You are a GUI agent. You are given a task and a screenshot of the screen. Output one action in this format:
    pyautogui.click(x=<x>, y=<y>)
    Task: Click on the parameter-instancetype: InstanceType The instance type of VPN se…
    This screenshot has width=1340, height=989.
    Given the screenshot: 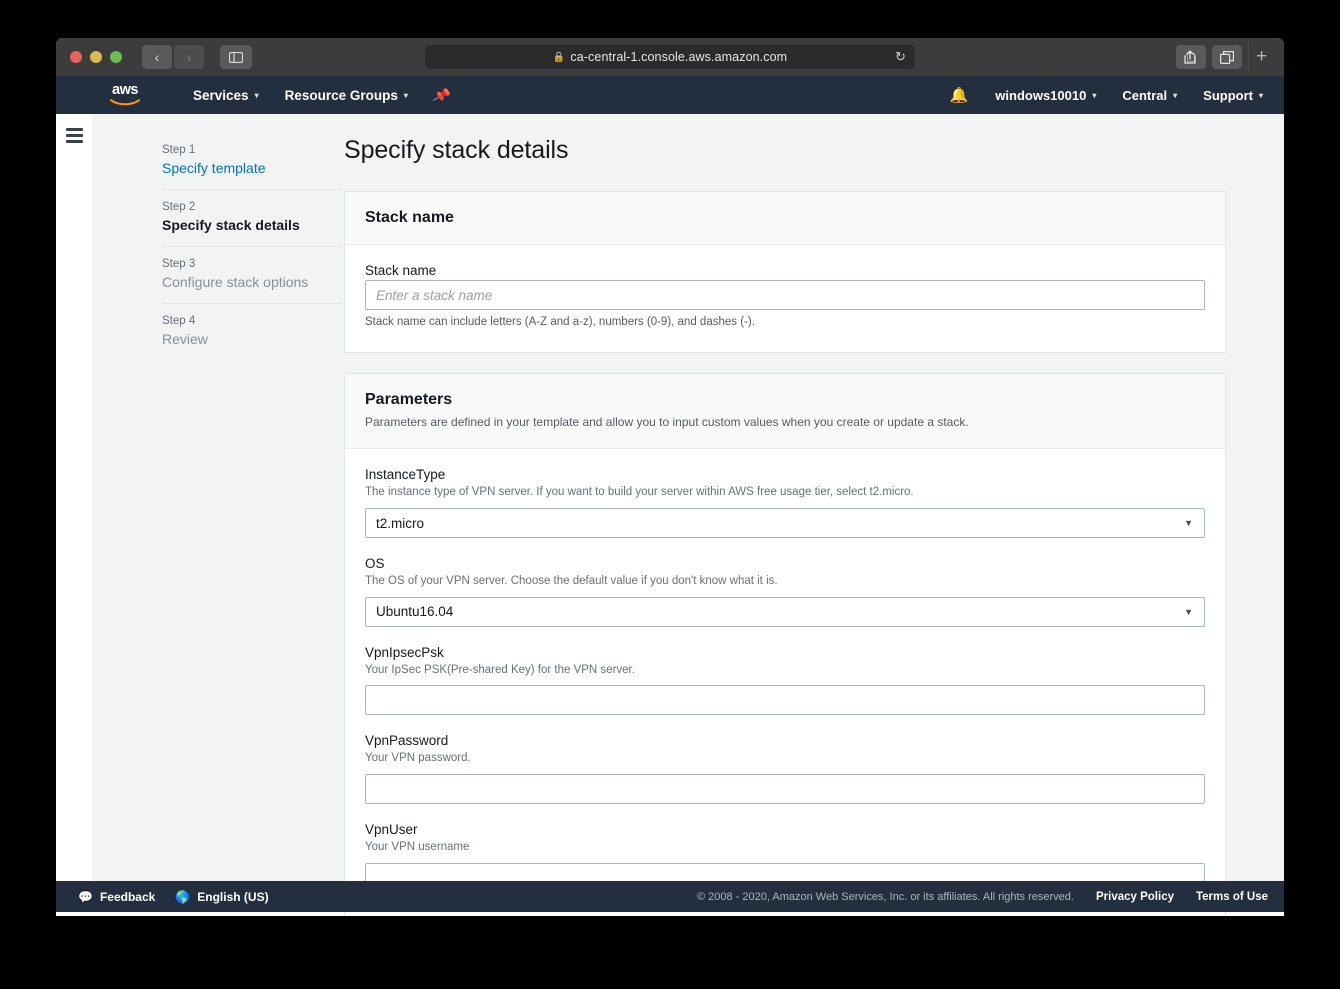 What is the action you would take?
    pyautogui.click(x=785, y=503)
    